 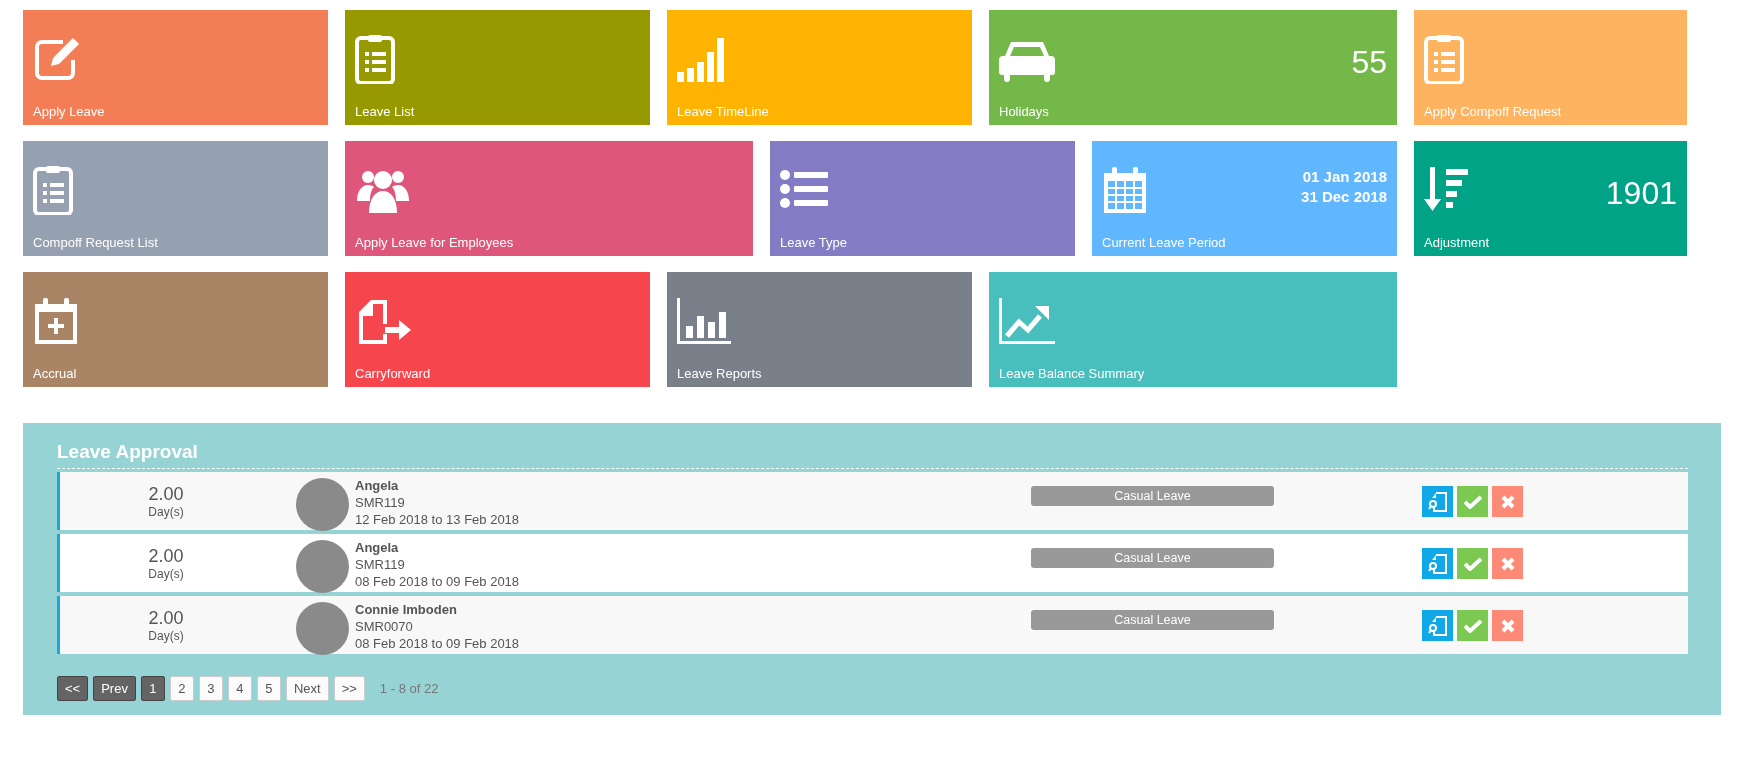 What do you see at coordinates (819, 329) in the screenshot?
I see `dashboard-tile: Leave Reports` at bounding box center [819, 329].